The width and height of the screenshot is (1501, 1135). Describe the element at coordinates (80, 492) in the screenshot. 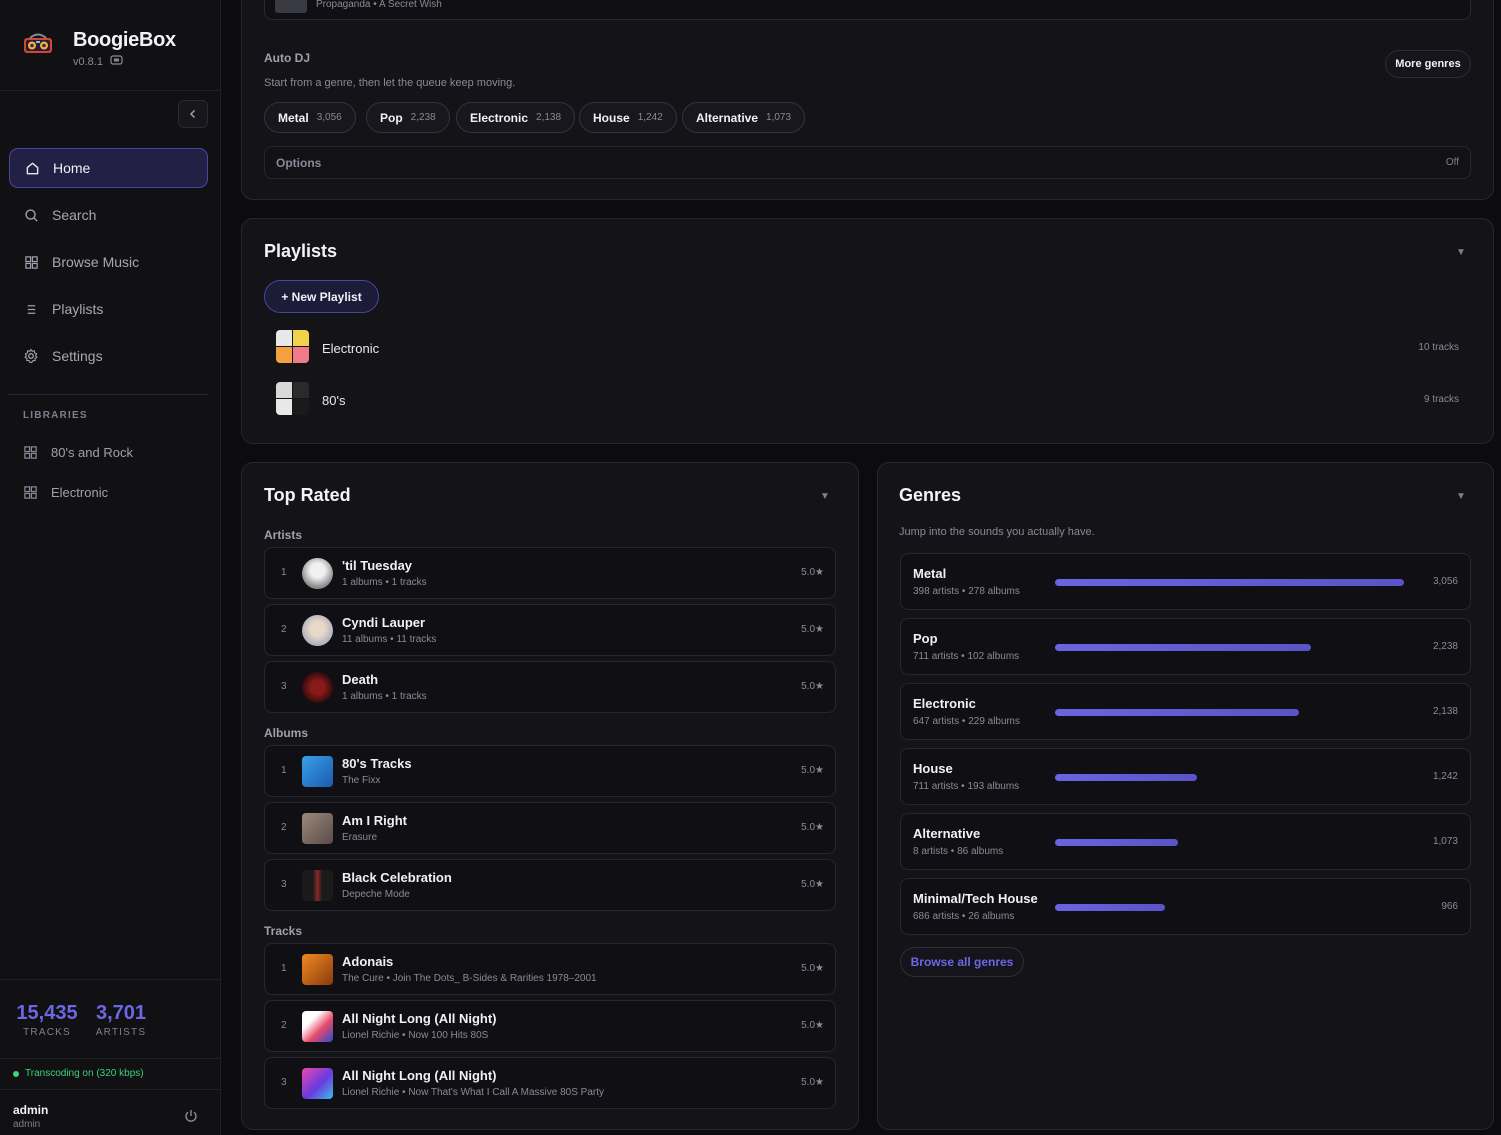

I see `library-label: Electronic` at that location.